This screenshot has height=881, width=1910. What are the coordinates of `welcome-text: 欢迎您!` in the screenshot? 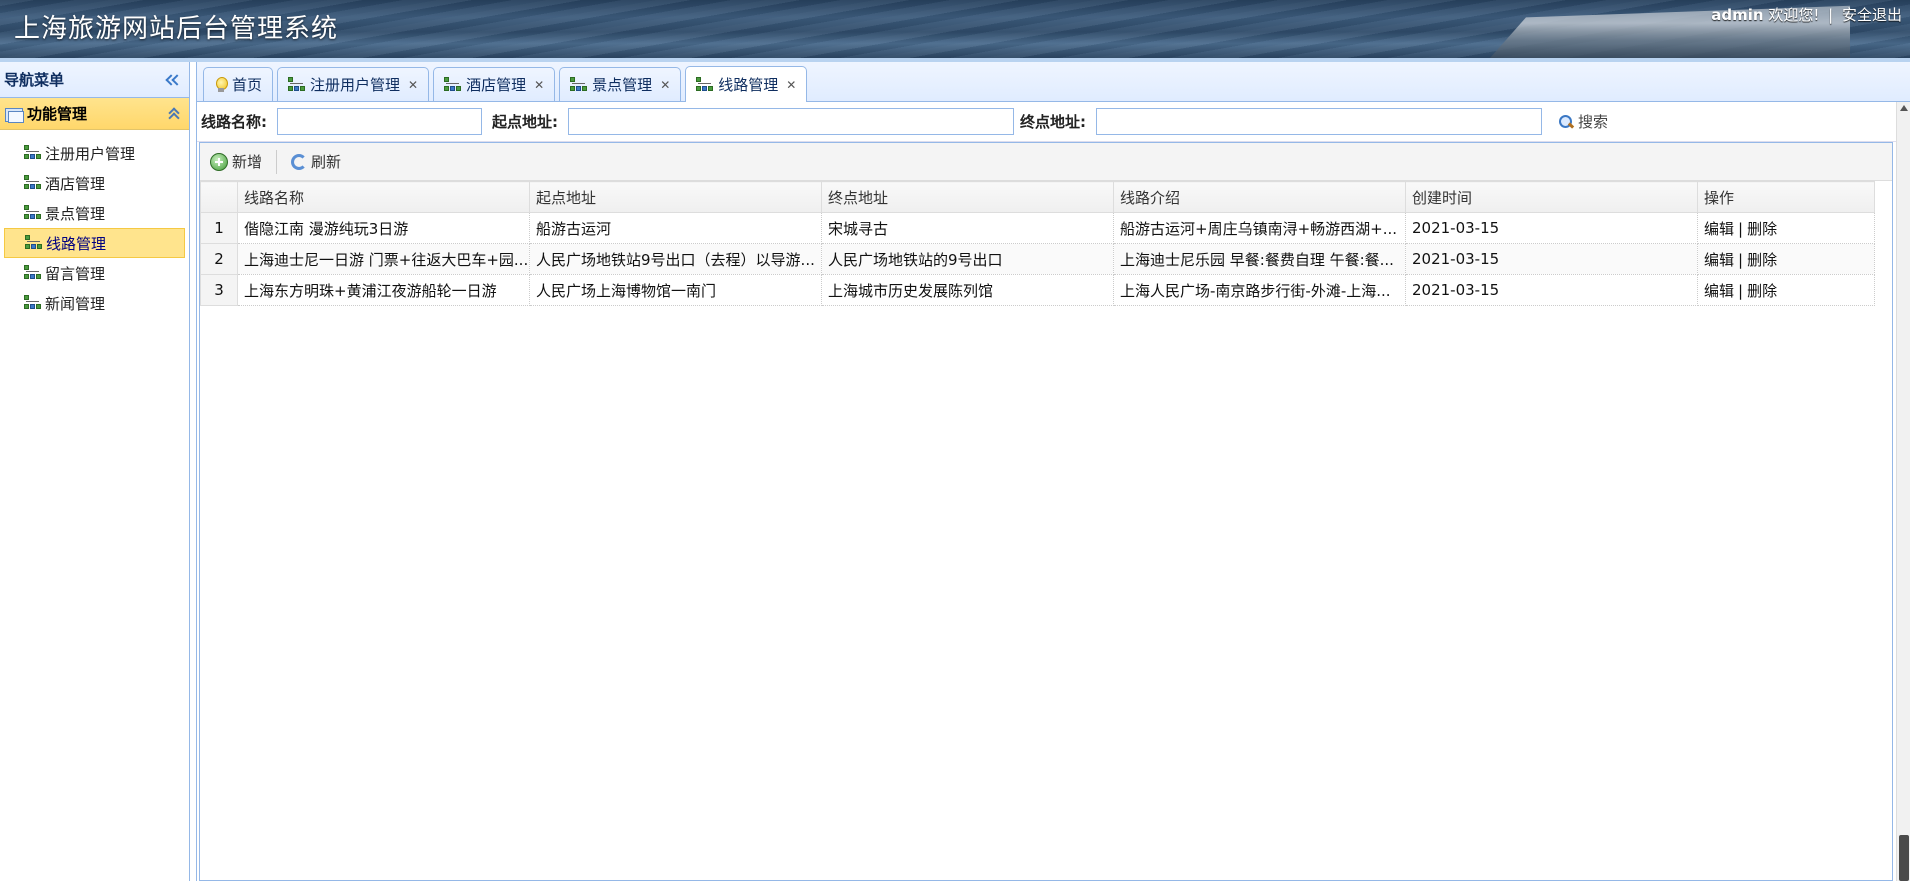 It's located at (1794, 15).